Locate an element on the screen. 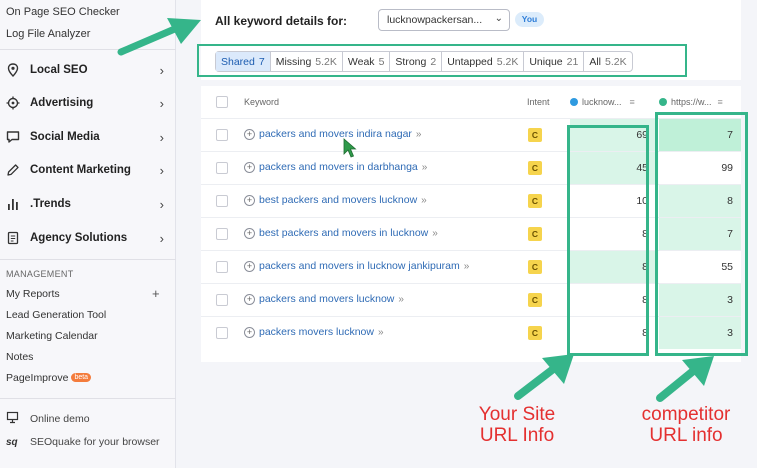  your-site-annotation: Your Site URL Info is located at coordinates (517, 425).